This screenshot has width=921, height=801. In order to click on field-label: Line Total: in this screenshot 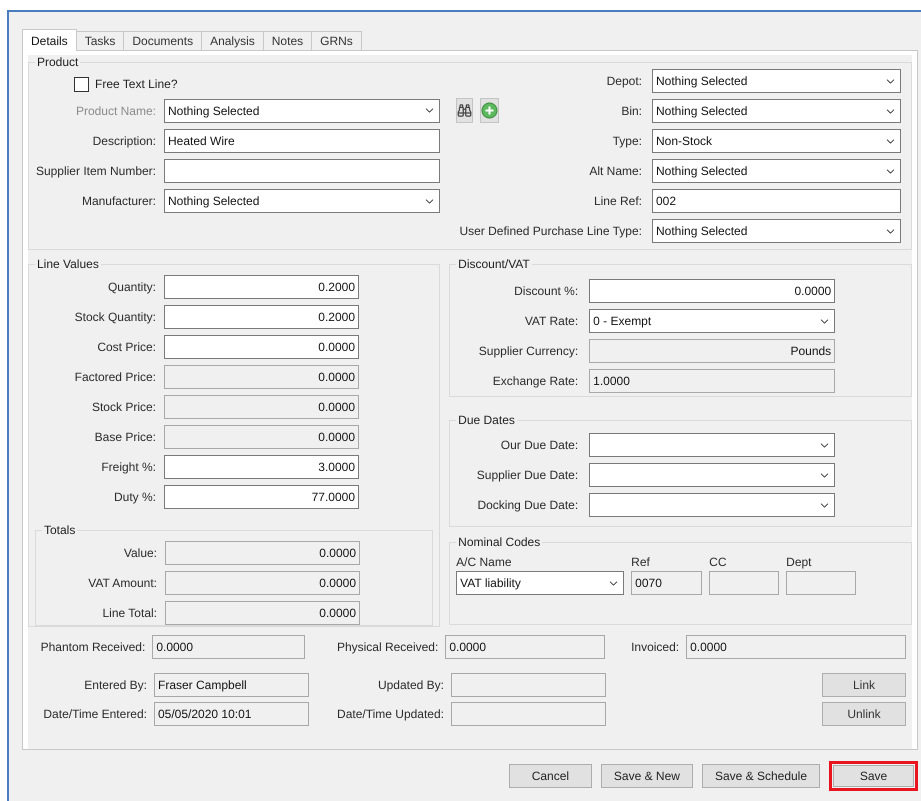, I will do `click(129, 613)`.